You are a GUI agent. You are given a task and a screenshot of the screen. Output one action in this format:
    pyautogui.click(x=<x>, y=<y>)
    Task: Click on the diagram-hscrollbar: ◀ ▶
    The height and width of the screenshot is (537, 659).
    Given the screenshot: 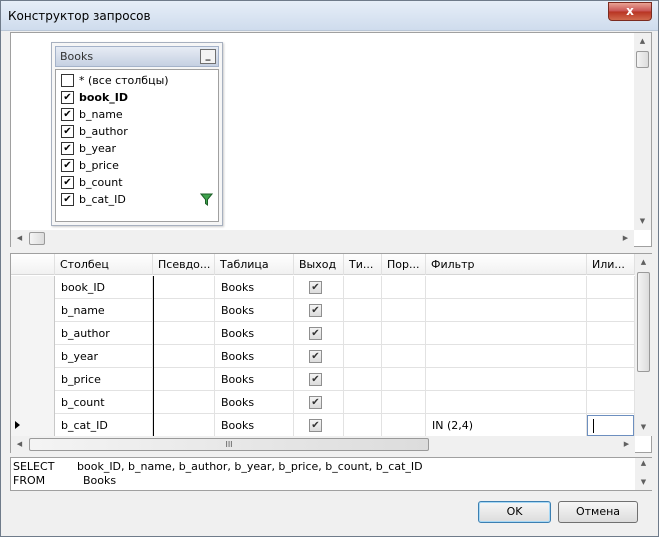 What is the action you would take?
    pyautogui.click(x=322, y=238)
    